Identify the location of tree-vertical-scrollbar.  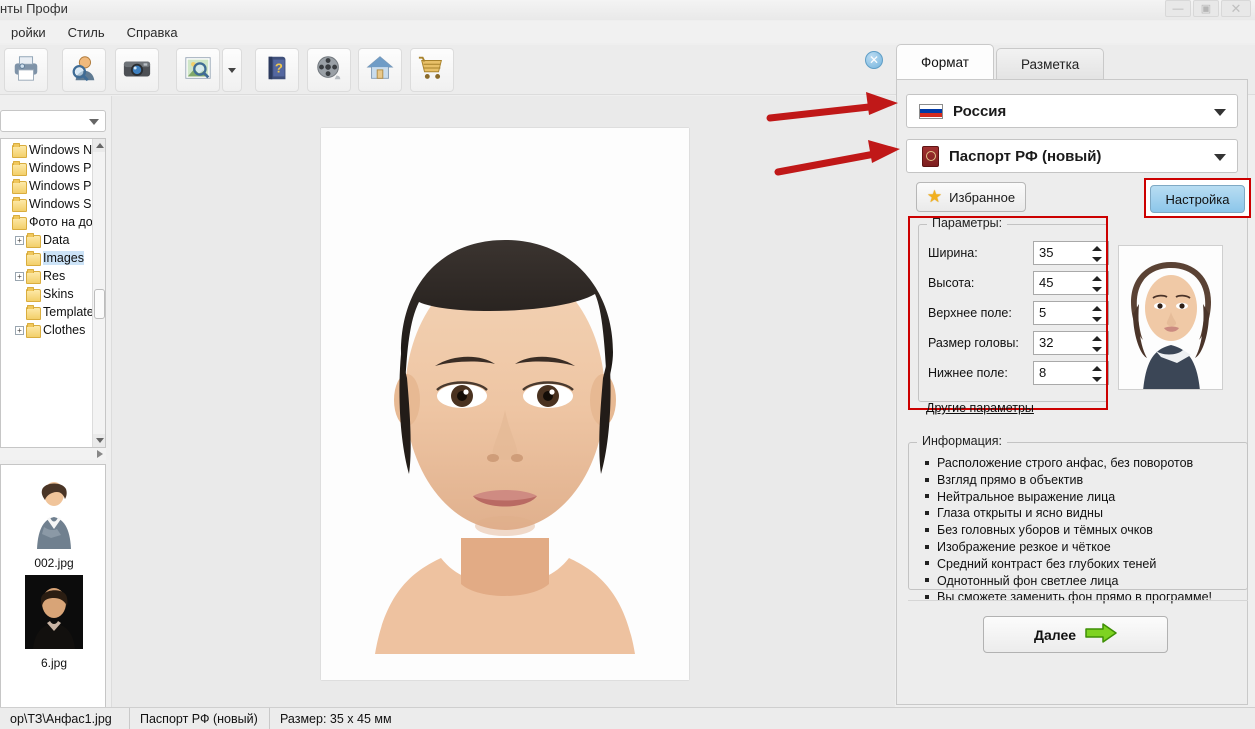
(98, 293).